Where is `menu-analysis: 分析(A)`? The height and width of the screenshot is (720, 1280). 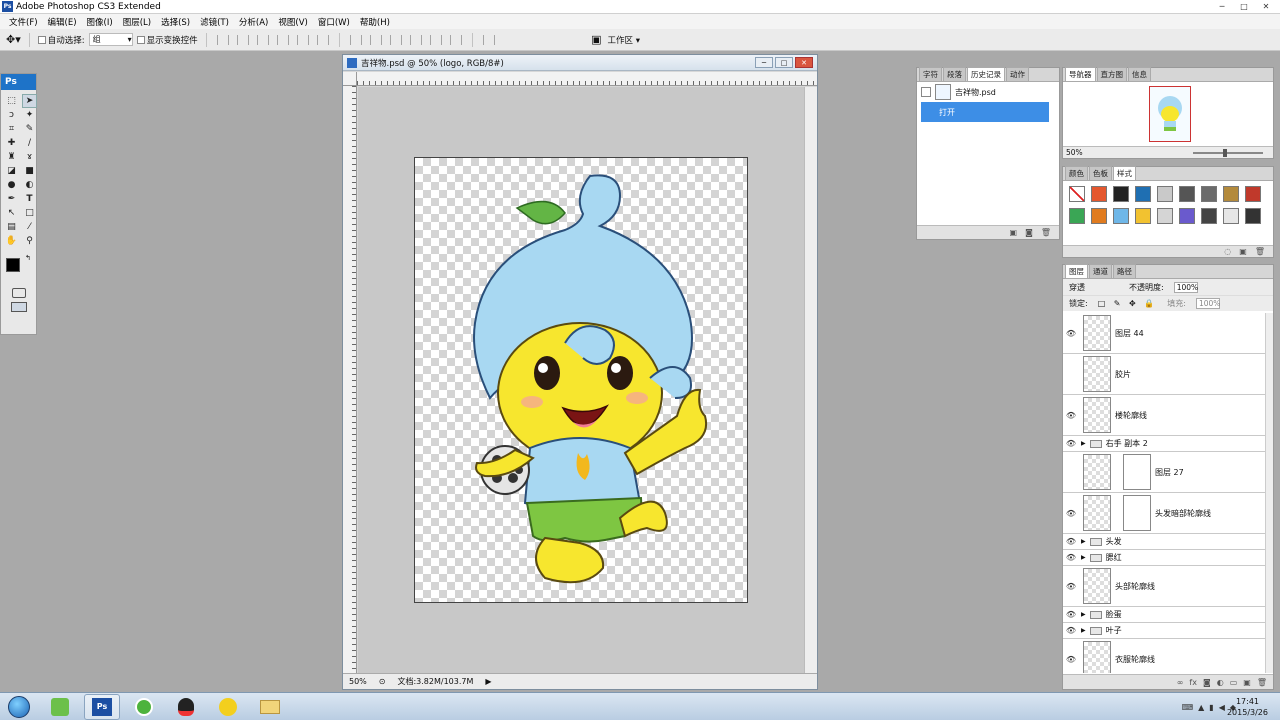 menu-analysis: 分析(A) is located at coordinates (253, 22).